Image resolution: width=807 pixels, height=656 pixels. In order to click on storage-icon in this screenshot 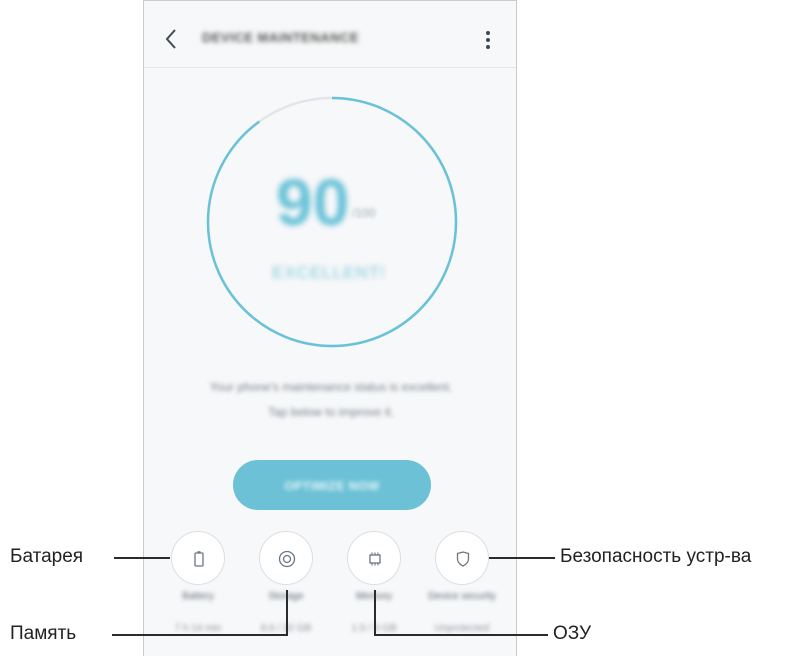, I will do `click(287, 559)`.